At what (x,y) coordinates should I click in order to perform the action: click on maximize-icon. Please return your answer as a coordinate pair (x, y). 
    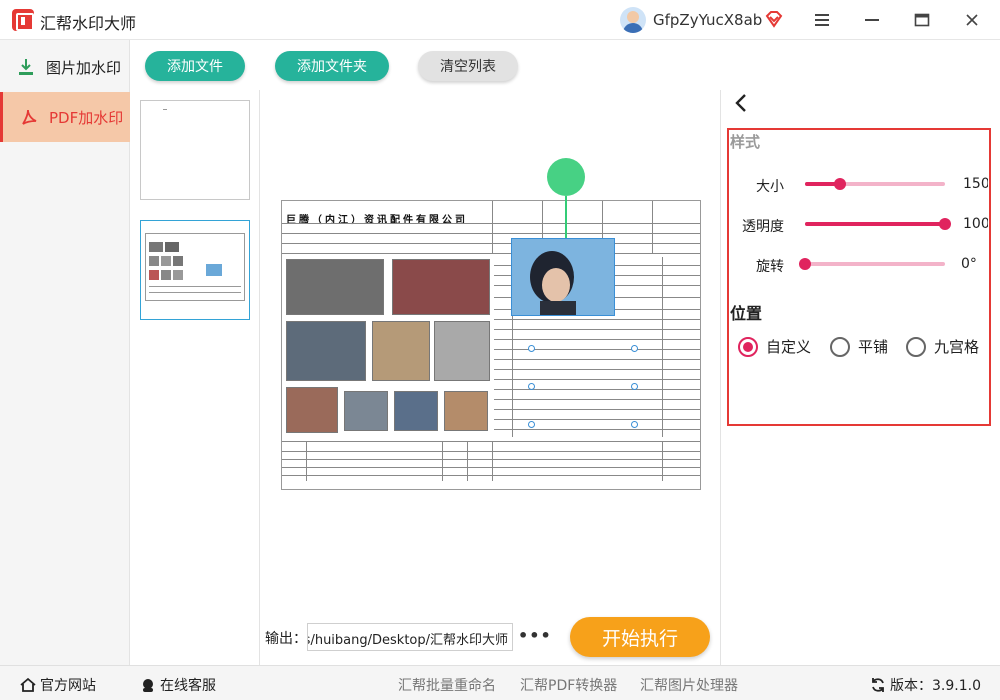
    Looking at the image, I should click on (922, 20).